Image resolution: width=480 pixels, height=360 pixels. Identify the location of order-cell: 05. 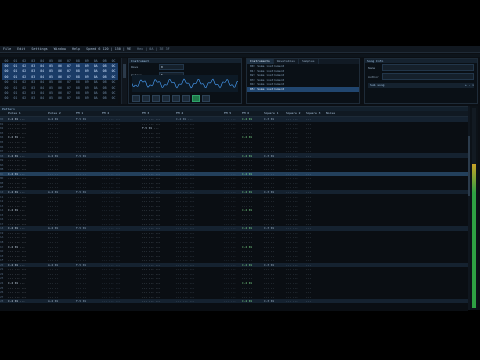
(51, 77).